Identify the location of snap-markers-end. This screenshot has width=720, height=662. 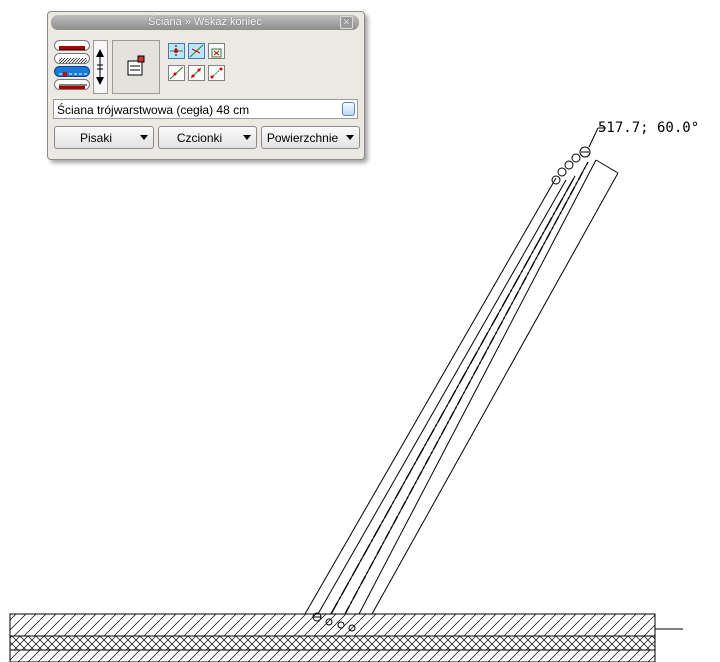
(578, 156).